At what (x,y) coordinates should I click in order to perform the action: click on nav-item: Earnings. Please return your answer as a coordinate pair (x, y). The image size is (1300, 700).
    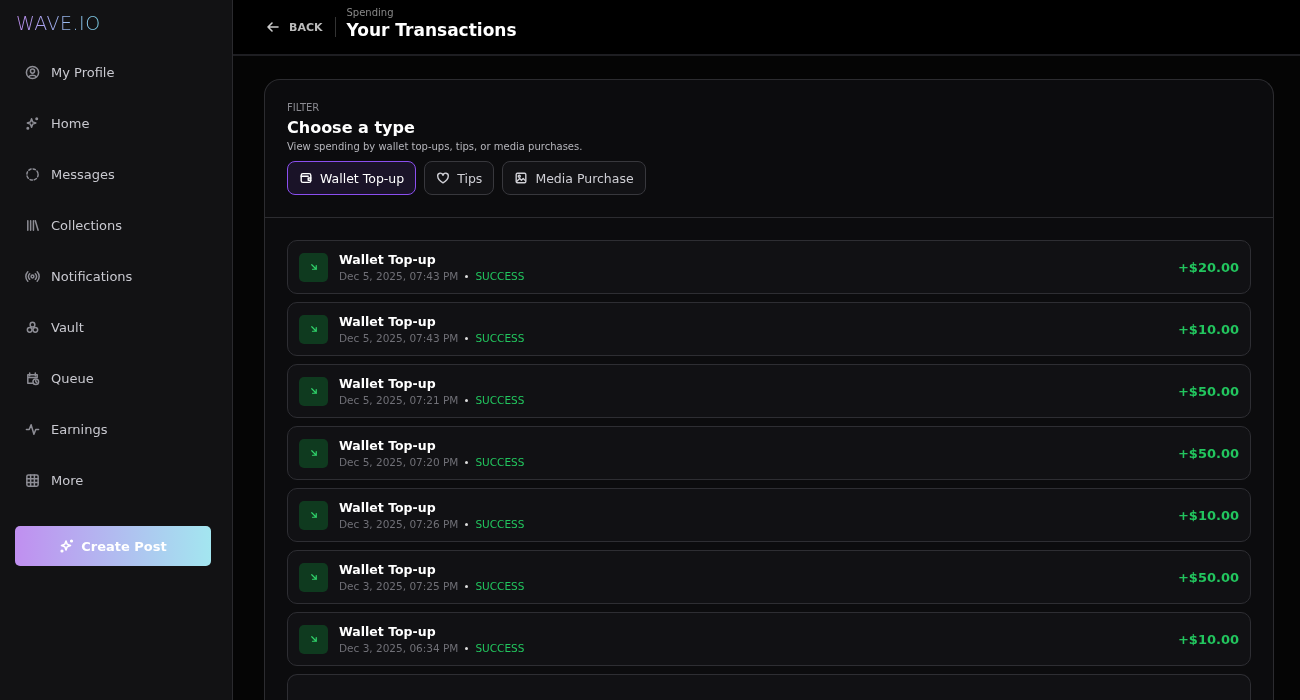
    Looking at the image, I should click on (61, 429).